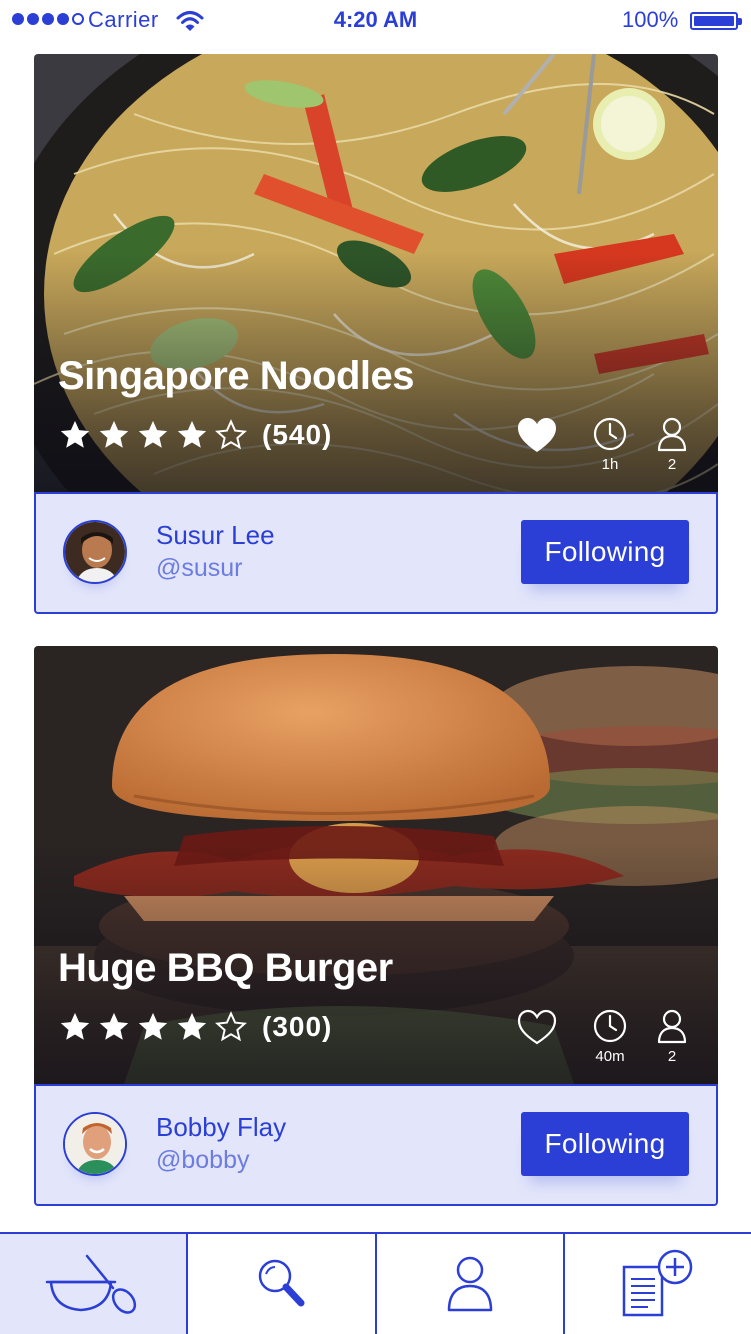 The image size is (751, 1334). I want to click on tab-recipes, so click(94, 1284).